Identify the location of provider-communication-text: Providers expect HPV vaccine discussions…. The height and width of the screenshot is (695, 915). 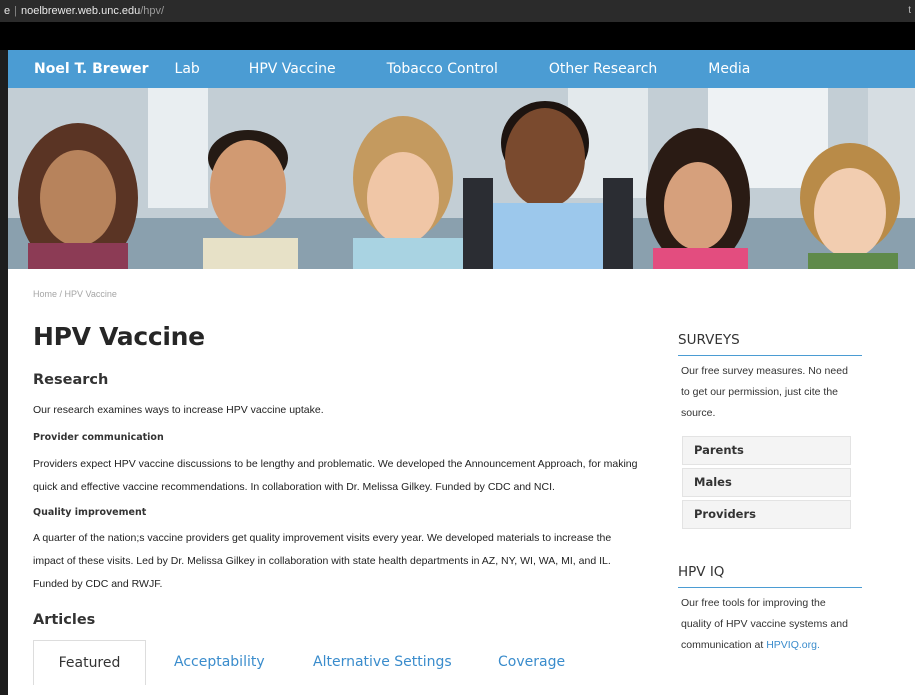
(335, 475).